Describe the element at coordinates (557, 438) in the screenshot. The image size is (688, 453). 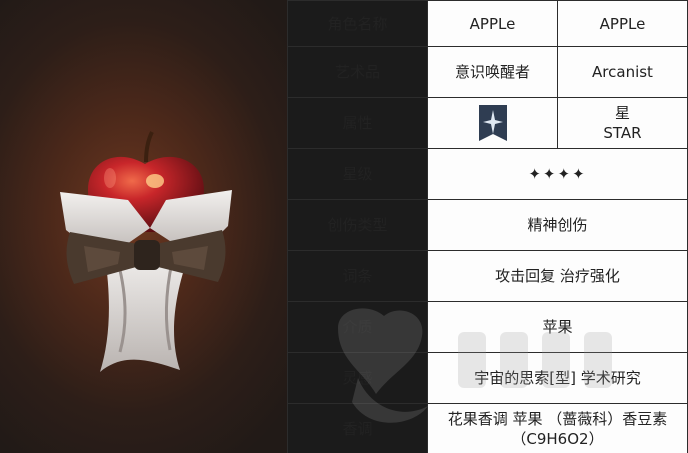
I see `fragrance-value-line2: （C9H6O2）` at that location.